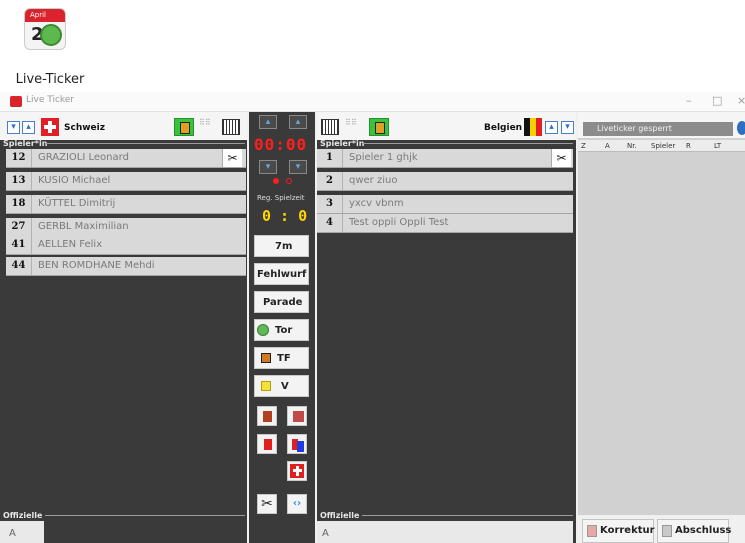 The height and width of the screenshot is (543, 745). Describe the element at coordinates (126, 204) in the screenshot. I see `table-row: 18 KÜTTEL Dimitrij` at that location.